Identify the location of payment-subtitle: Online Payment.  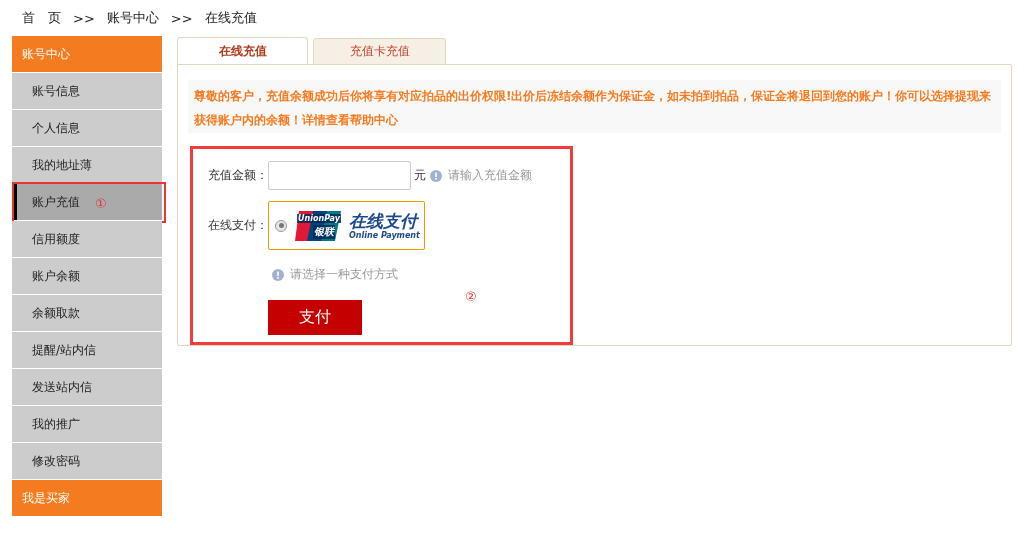
(384, 235).